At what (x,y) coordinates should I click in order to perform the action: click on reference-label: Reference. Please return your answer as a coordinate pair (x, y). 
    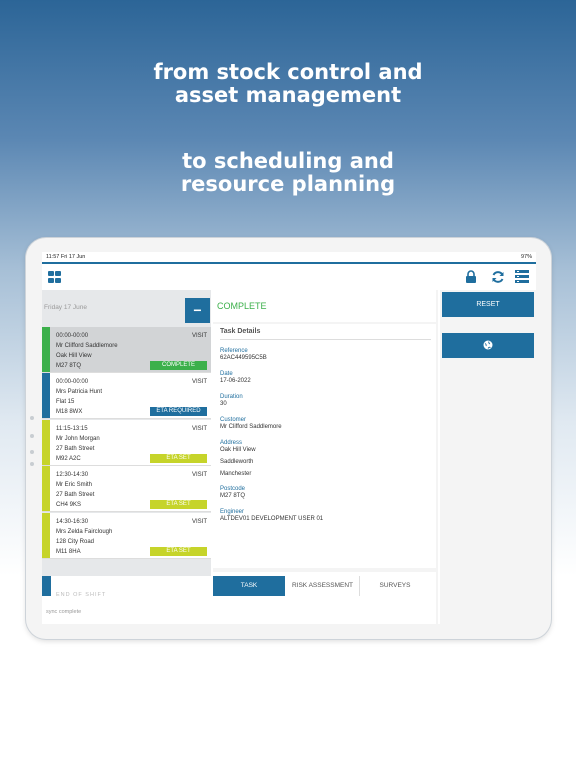
    Looking at the image, I should click on (234, 351).